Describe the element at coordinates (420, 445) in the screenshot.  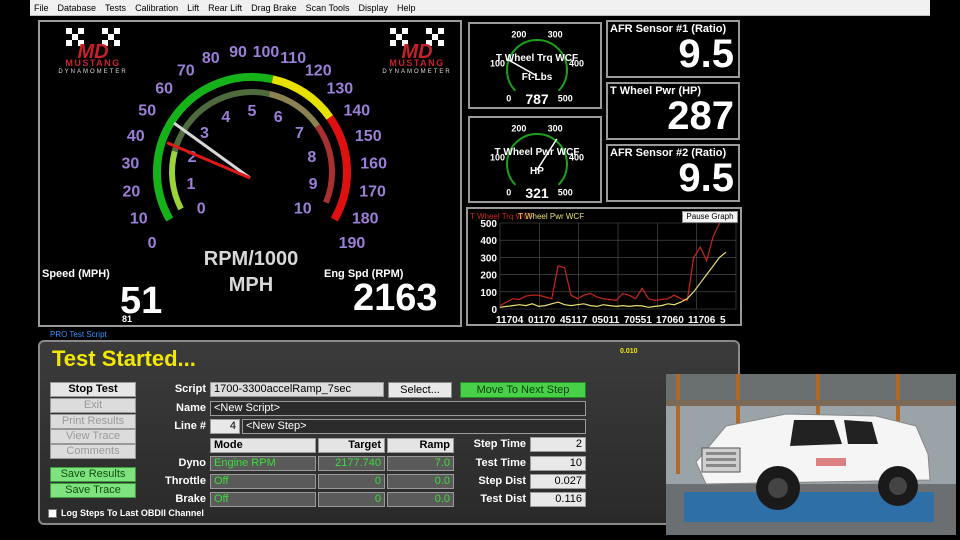
I see `ramp-header: Ramp` at that location.